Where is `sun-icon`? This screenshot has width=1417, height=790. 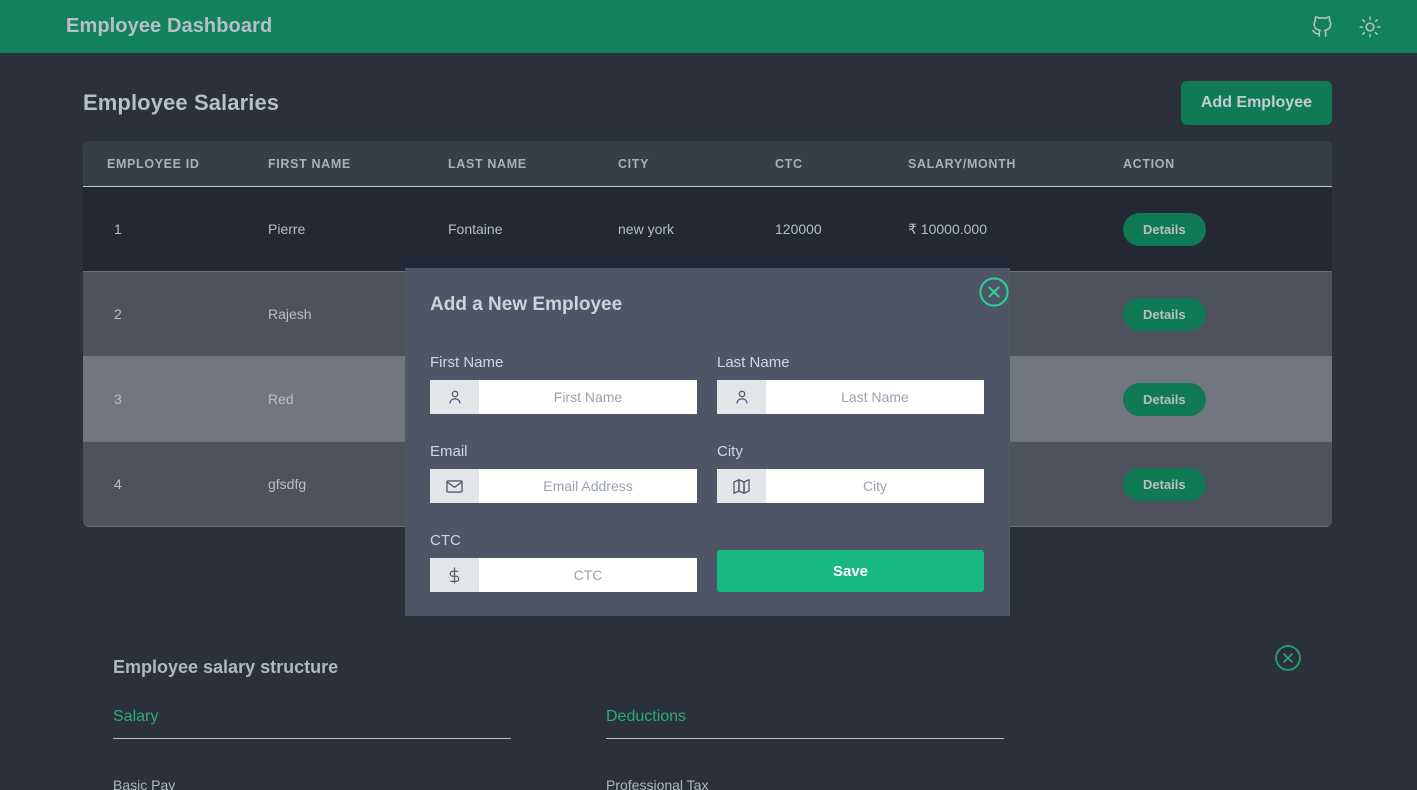
sun-icon is located at coordinates (1370, 27).